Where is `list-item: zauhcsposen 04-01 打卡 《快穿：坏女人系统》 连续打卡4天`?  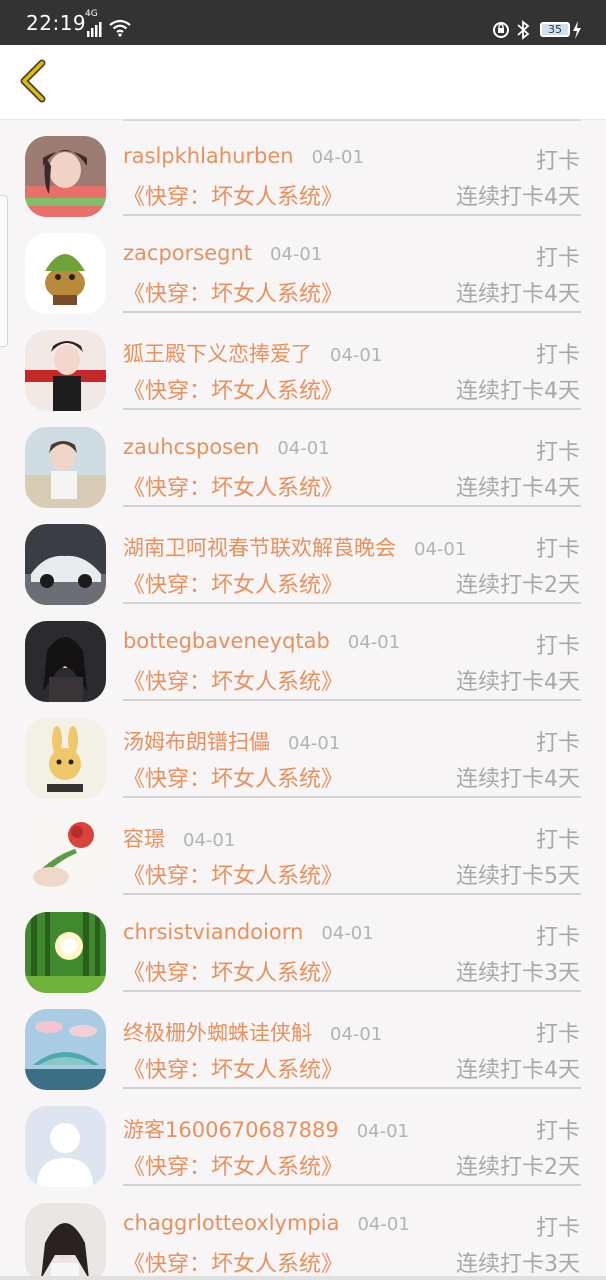
list-item: zauhcsposen 04-01 打卡 《快穿：坏女人系统》 连续打卡4天 is located at coordinates (303, 459).